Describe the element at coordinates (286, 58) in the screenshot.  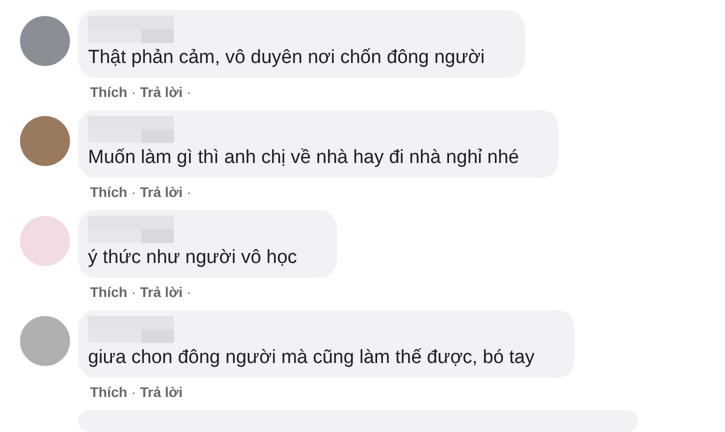
I see `comment-text: Thật phản cảm, vô duyên nơi chốn đông người` at that location.